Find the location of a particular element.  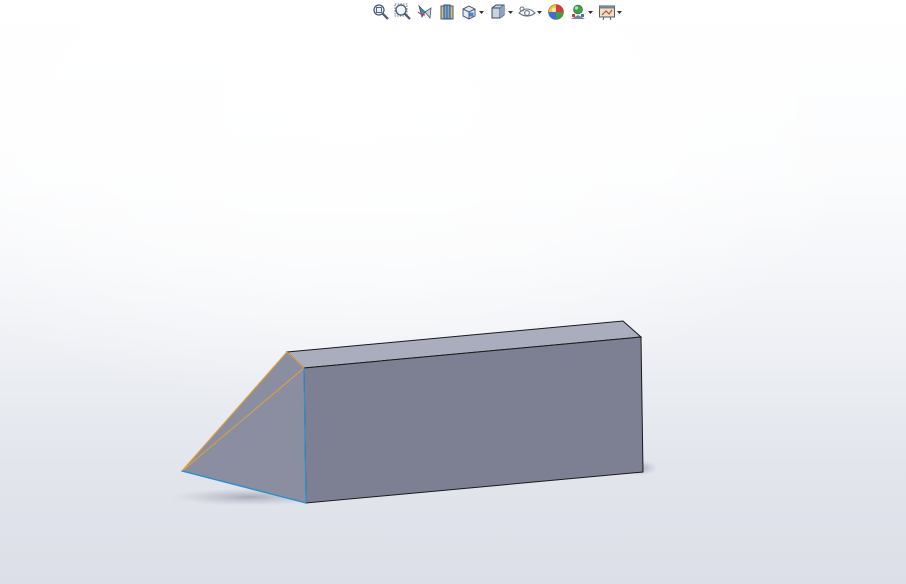

display-style-dropdown is located at coordinates (510, 12).